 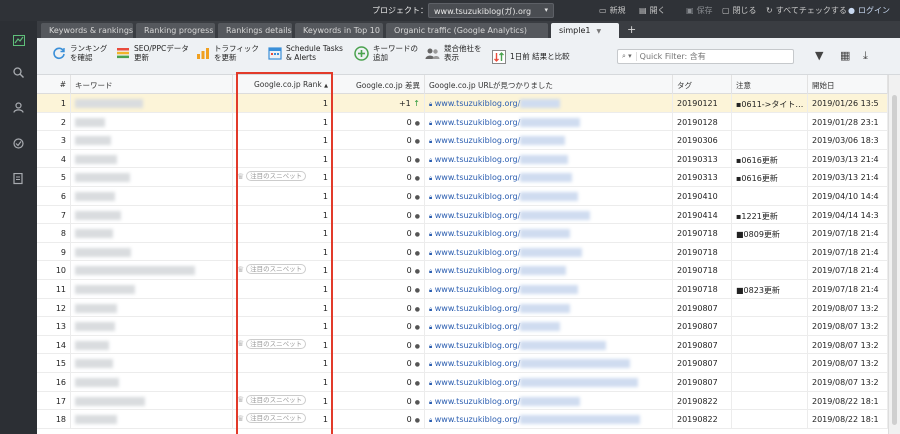 What do you see at coordinates (530, 56) in the screenshot?
I see `compare-button: 1日前 結果と比較` at bounding box center [530, 56].